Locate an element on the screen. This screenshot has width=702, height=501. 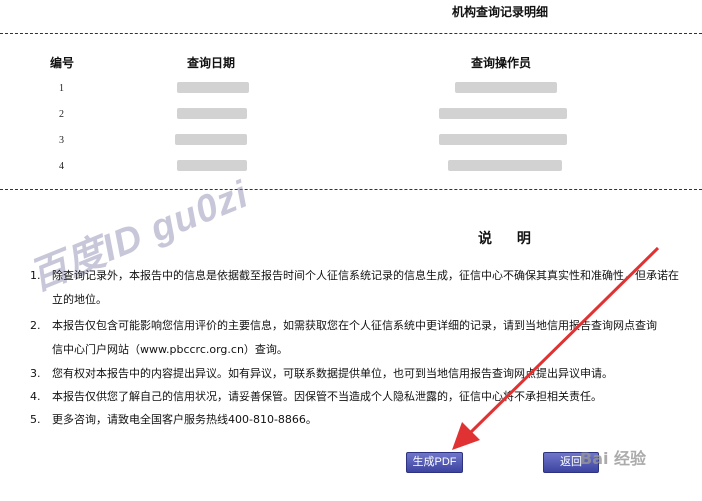
arrow-shaft is located at coordinates (564, 340).